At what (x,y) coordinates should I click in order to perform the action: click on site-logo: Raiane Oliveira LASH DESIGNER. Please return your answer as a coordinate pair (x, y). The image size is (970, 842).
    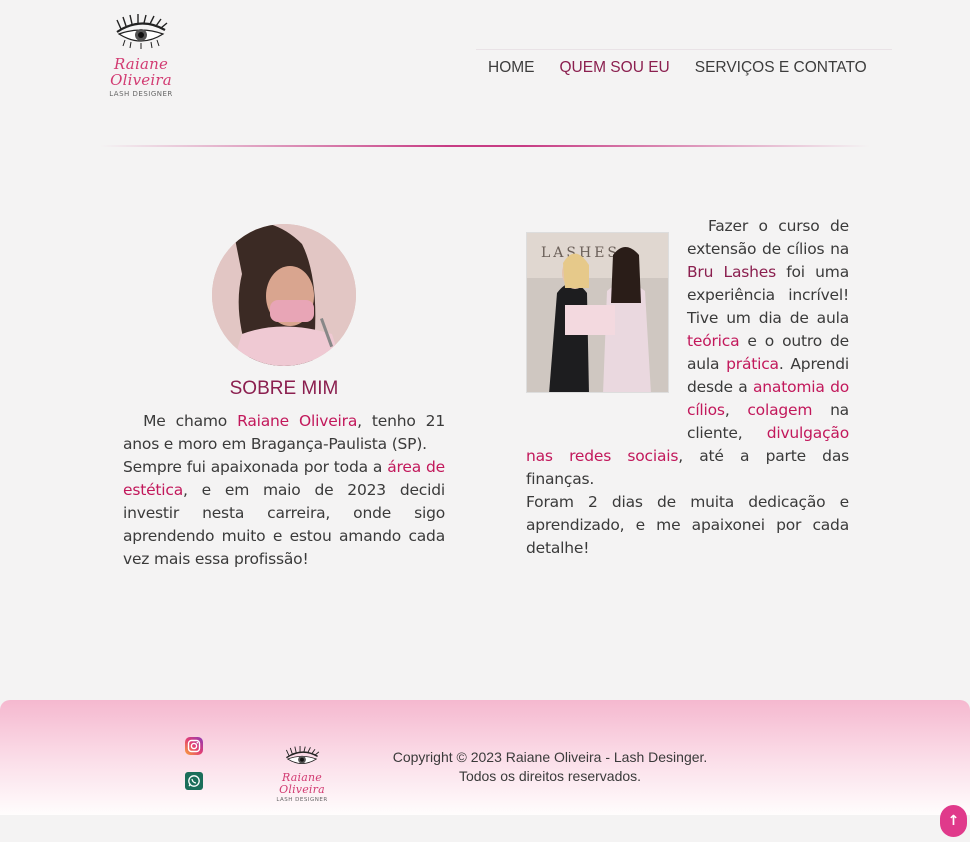
    Looking at the image, I should click on (141, 56).